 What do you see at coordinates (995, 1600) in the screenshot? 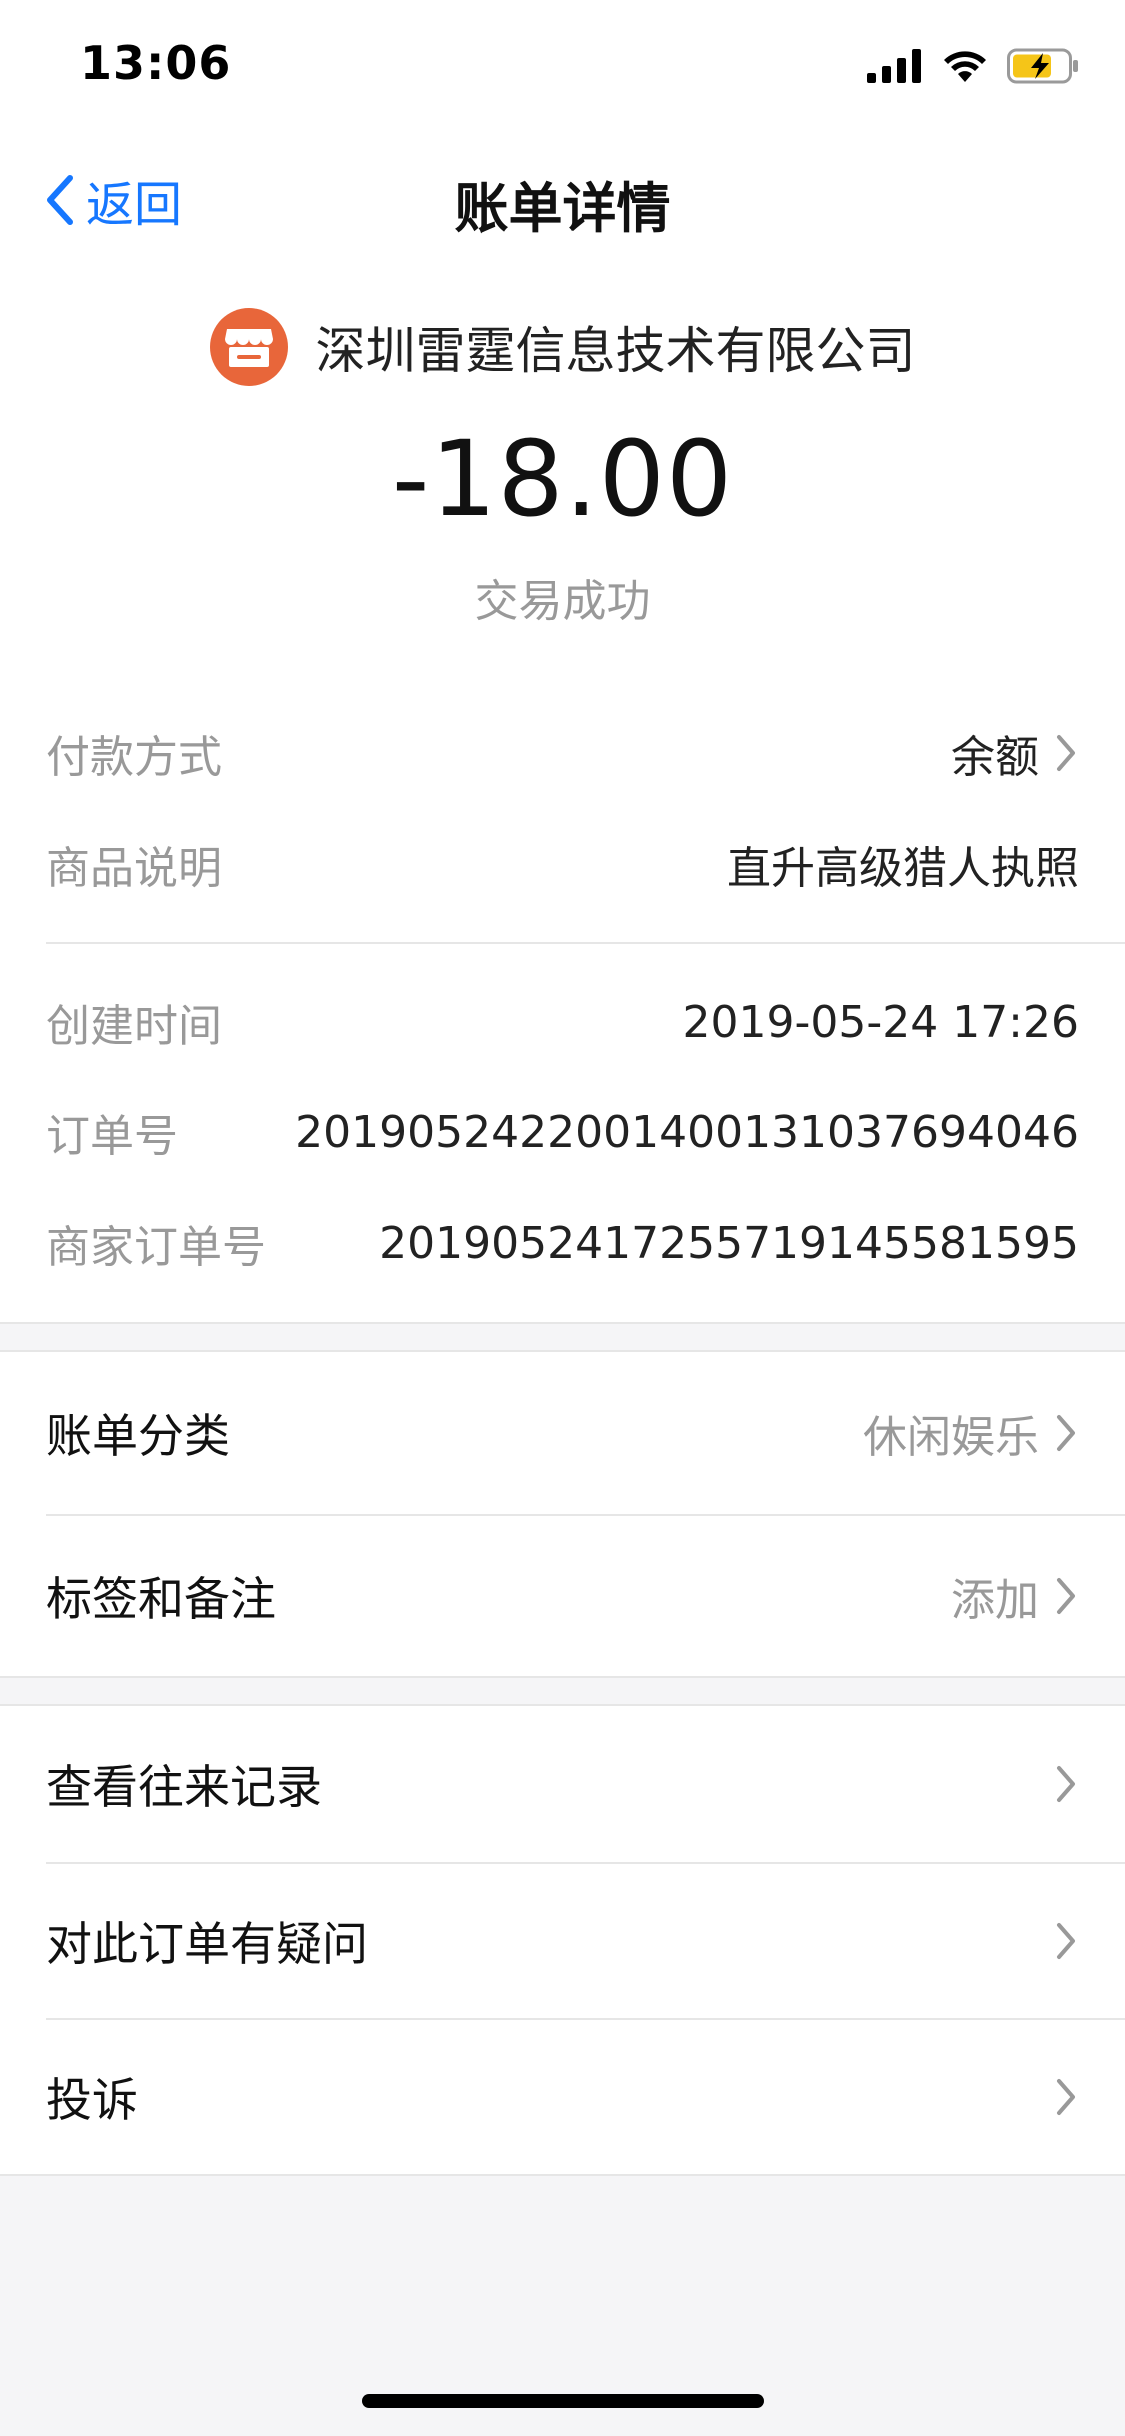
I see `add-tag-value: 添加` at bounding box center [995, 1600].